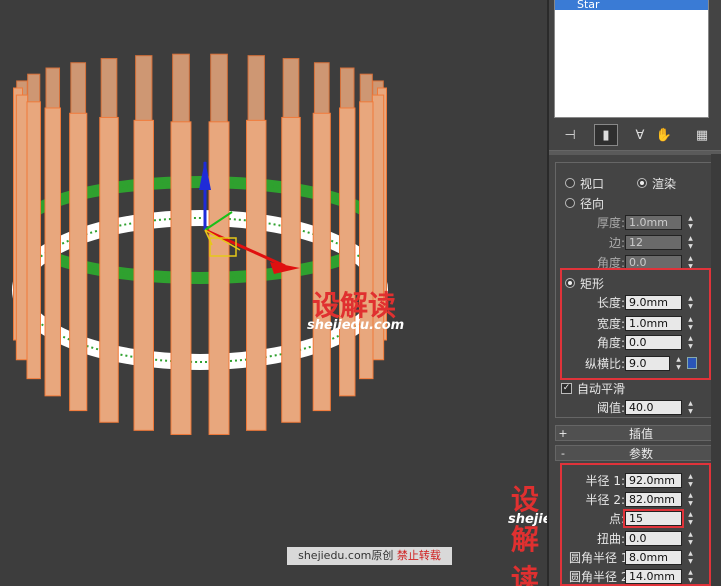 The height and width of the screenshot is (586, 721). Describe the element at coordinates (690, 222) in the screenshot. I see `radial-thickness-spinner: ▲ ▼` at that location.